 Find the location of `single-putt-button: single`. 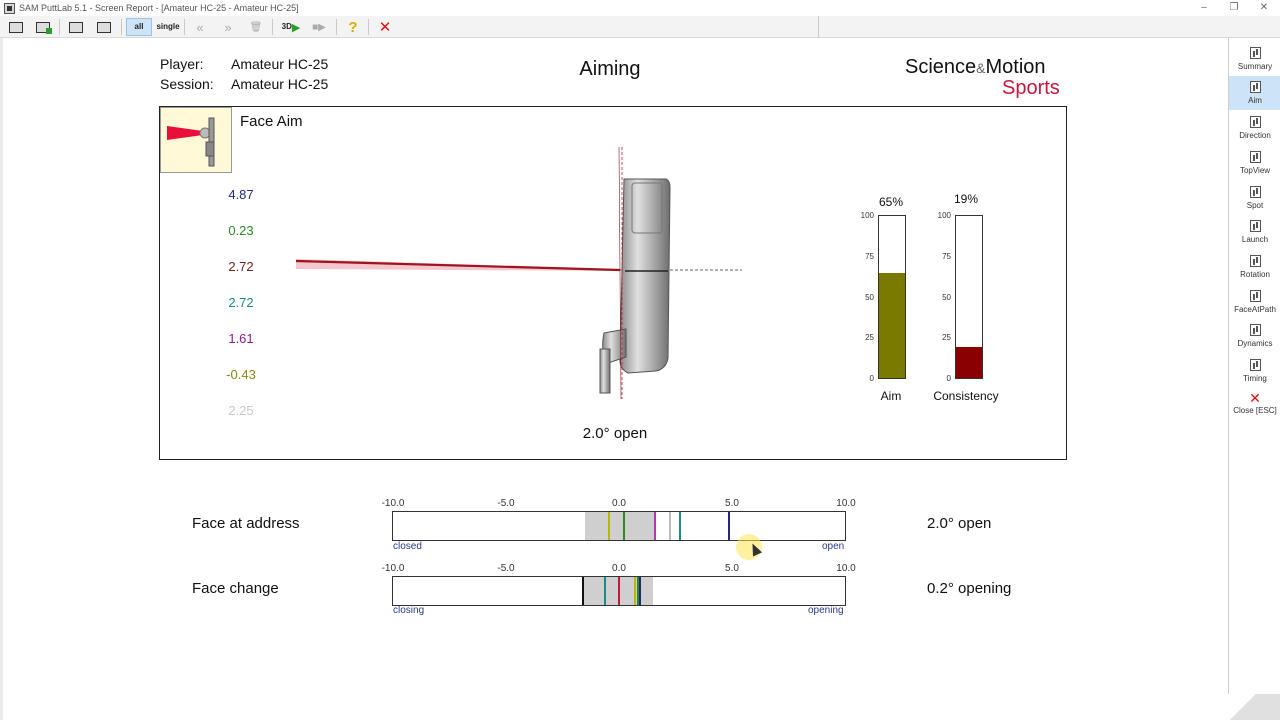

single-putt-button: single is located at coordinates (168, 27).